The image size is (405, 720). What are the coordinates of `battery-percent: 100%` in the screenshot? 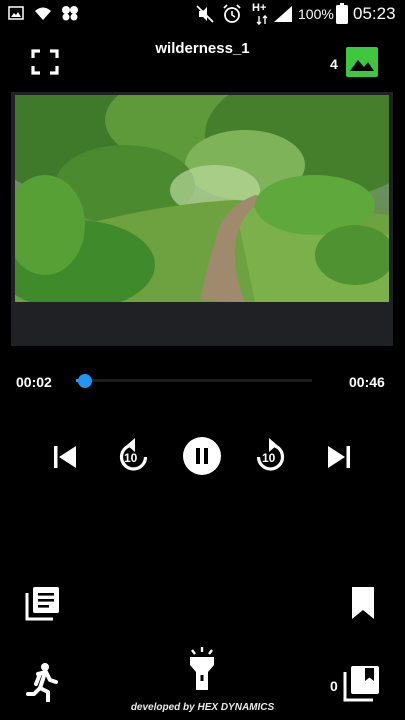 It's located at (316, 14).